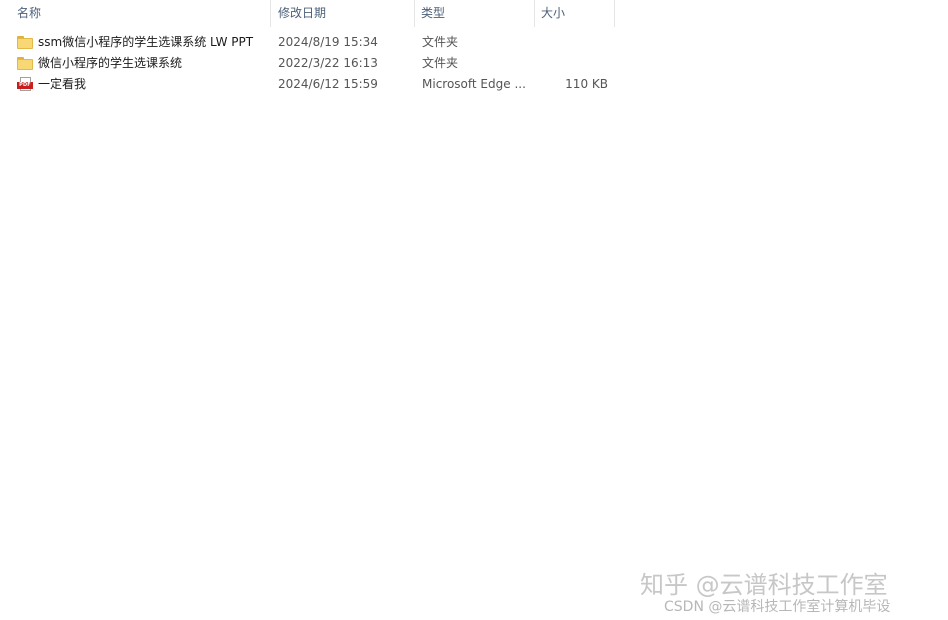 The width and height of the screenshot is (948, 620). I want to click on pdf-badge: PDF, so click(25, 85).